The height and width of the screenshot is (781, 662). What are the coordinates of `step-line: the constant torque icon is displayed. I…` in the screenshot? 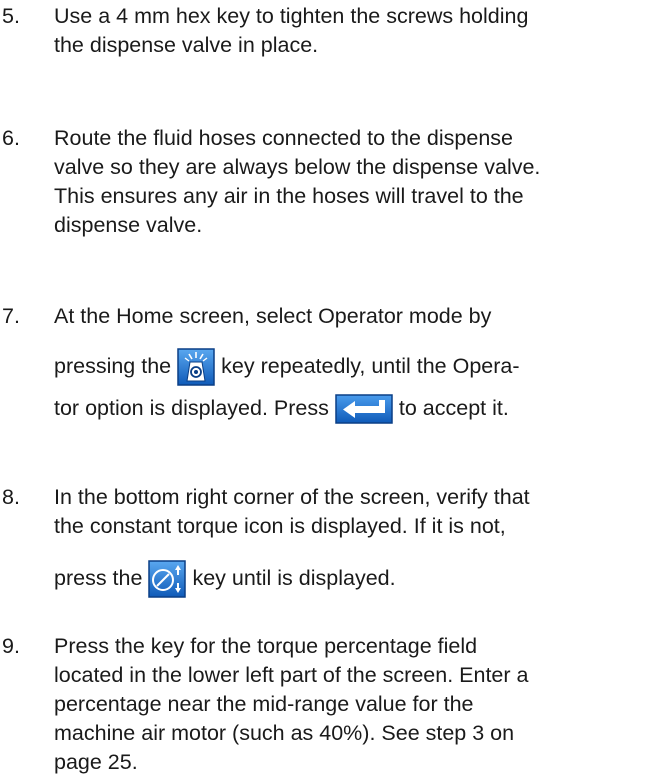 It's located at (280, 526).